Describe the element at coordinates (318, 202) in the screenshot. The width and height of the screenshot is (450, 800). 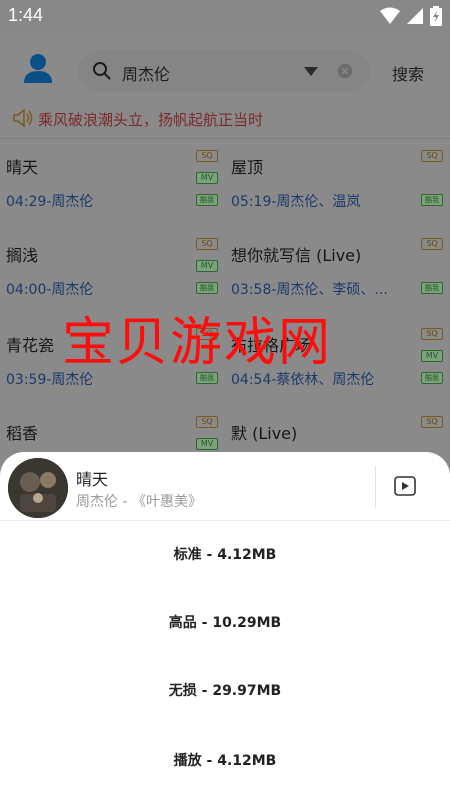
I see `song-artist: 周杰伦、温岚` at that location.